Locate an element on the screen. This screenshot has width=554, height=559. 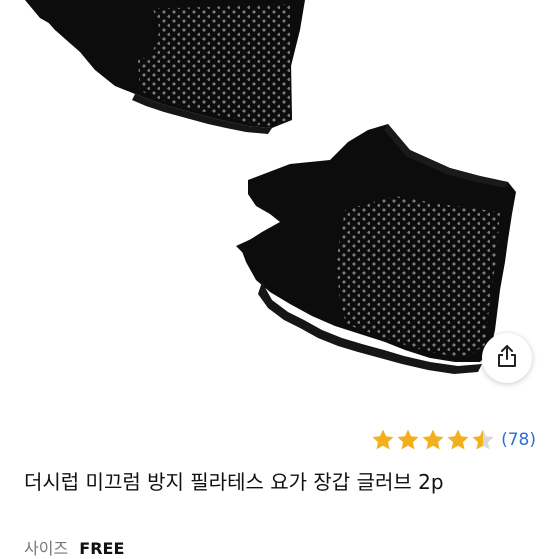
top-glove is located at coordinates (165, 67).